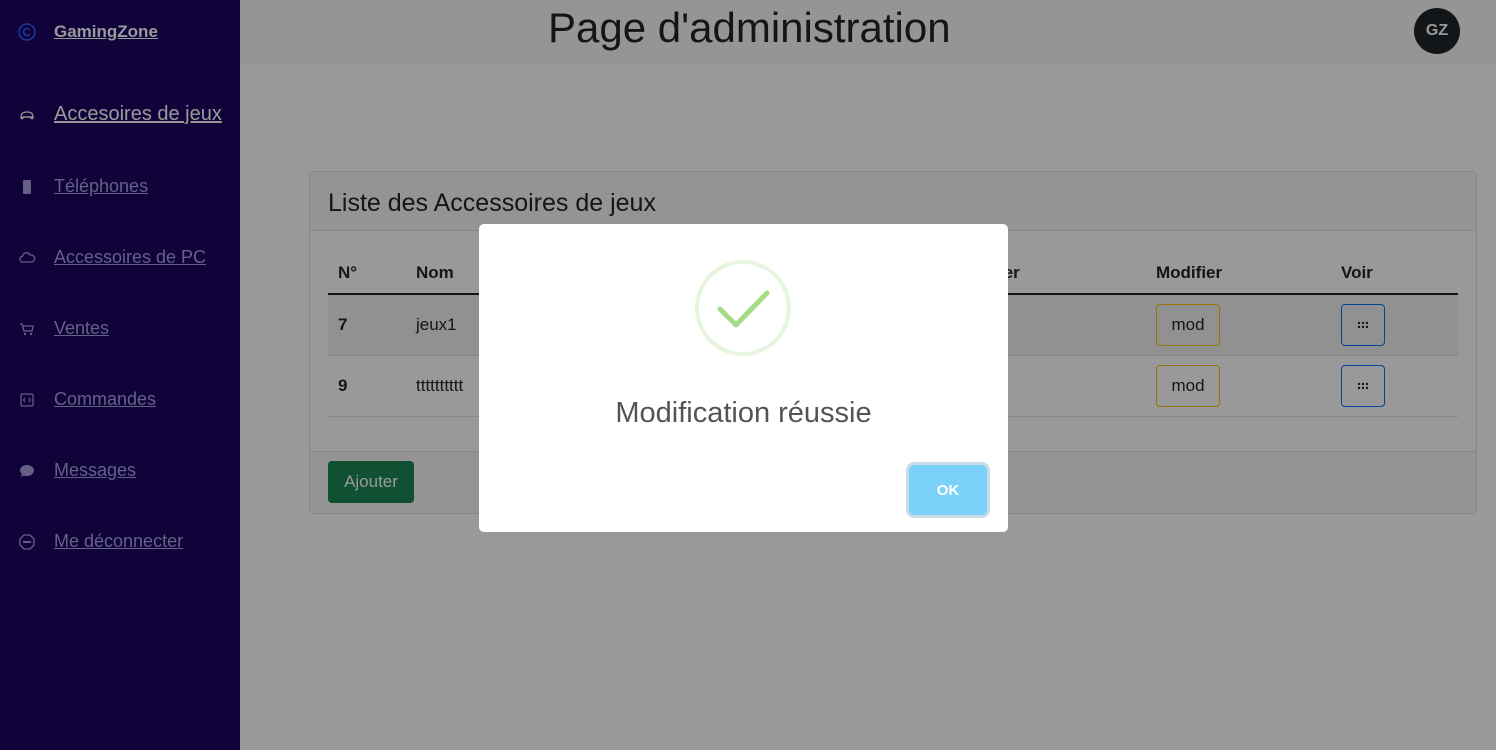  I want to click on ok-button: OK, so click(948, 490).